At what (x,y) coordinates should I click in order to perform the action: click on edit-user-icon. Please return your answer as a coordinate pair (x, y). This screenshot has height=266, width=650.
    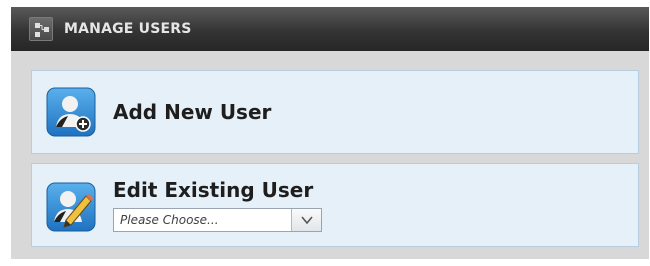
    Looking at the image, I should click on (71, 207).